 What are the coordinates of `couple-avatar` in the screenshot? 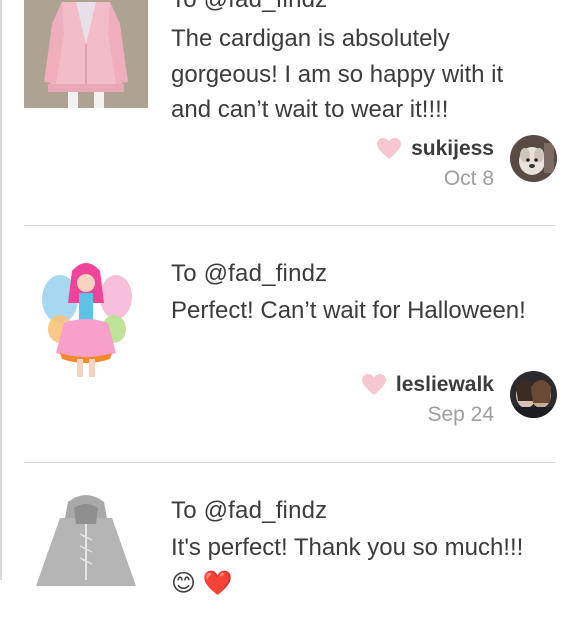 It's located at (533, 394).